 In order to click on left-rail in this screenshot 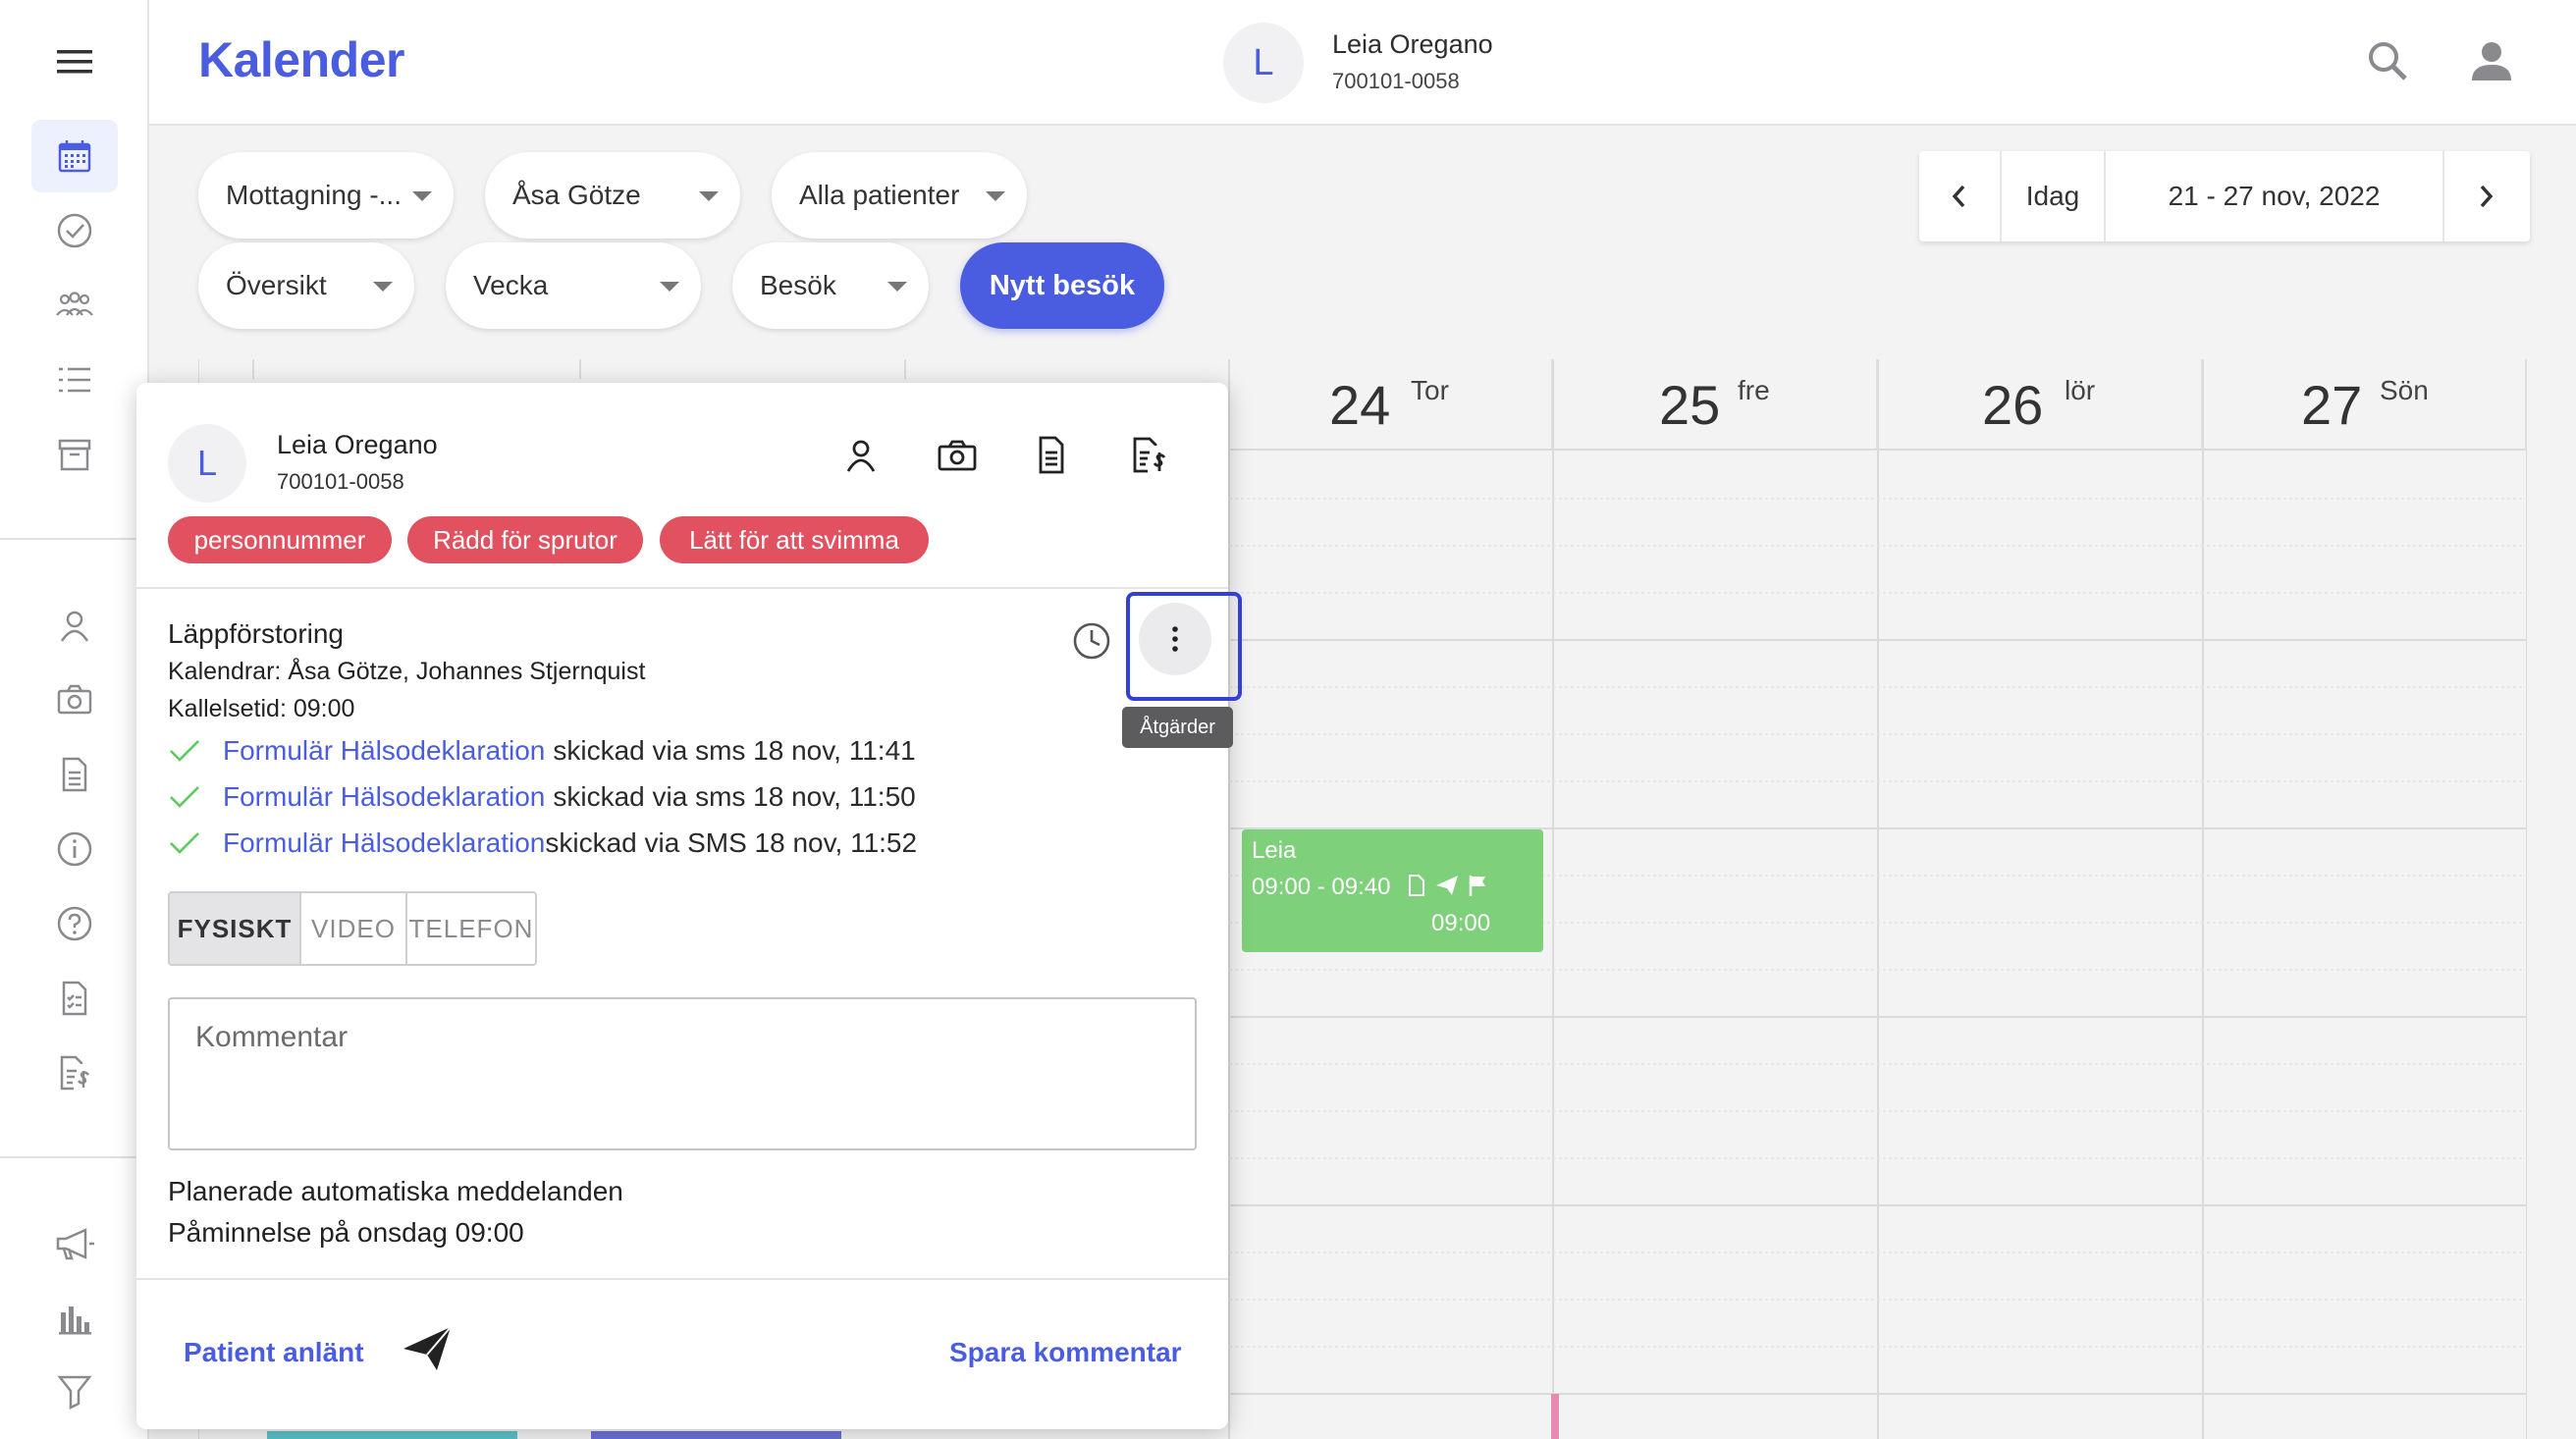, I will do `click(74, 719)`.